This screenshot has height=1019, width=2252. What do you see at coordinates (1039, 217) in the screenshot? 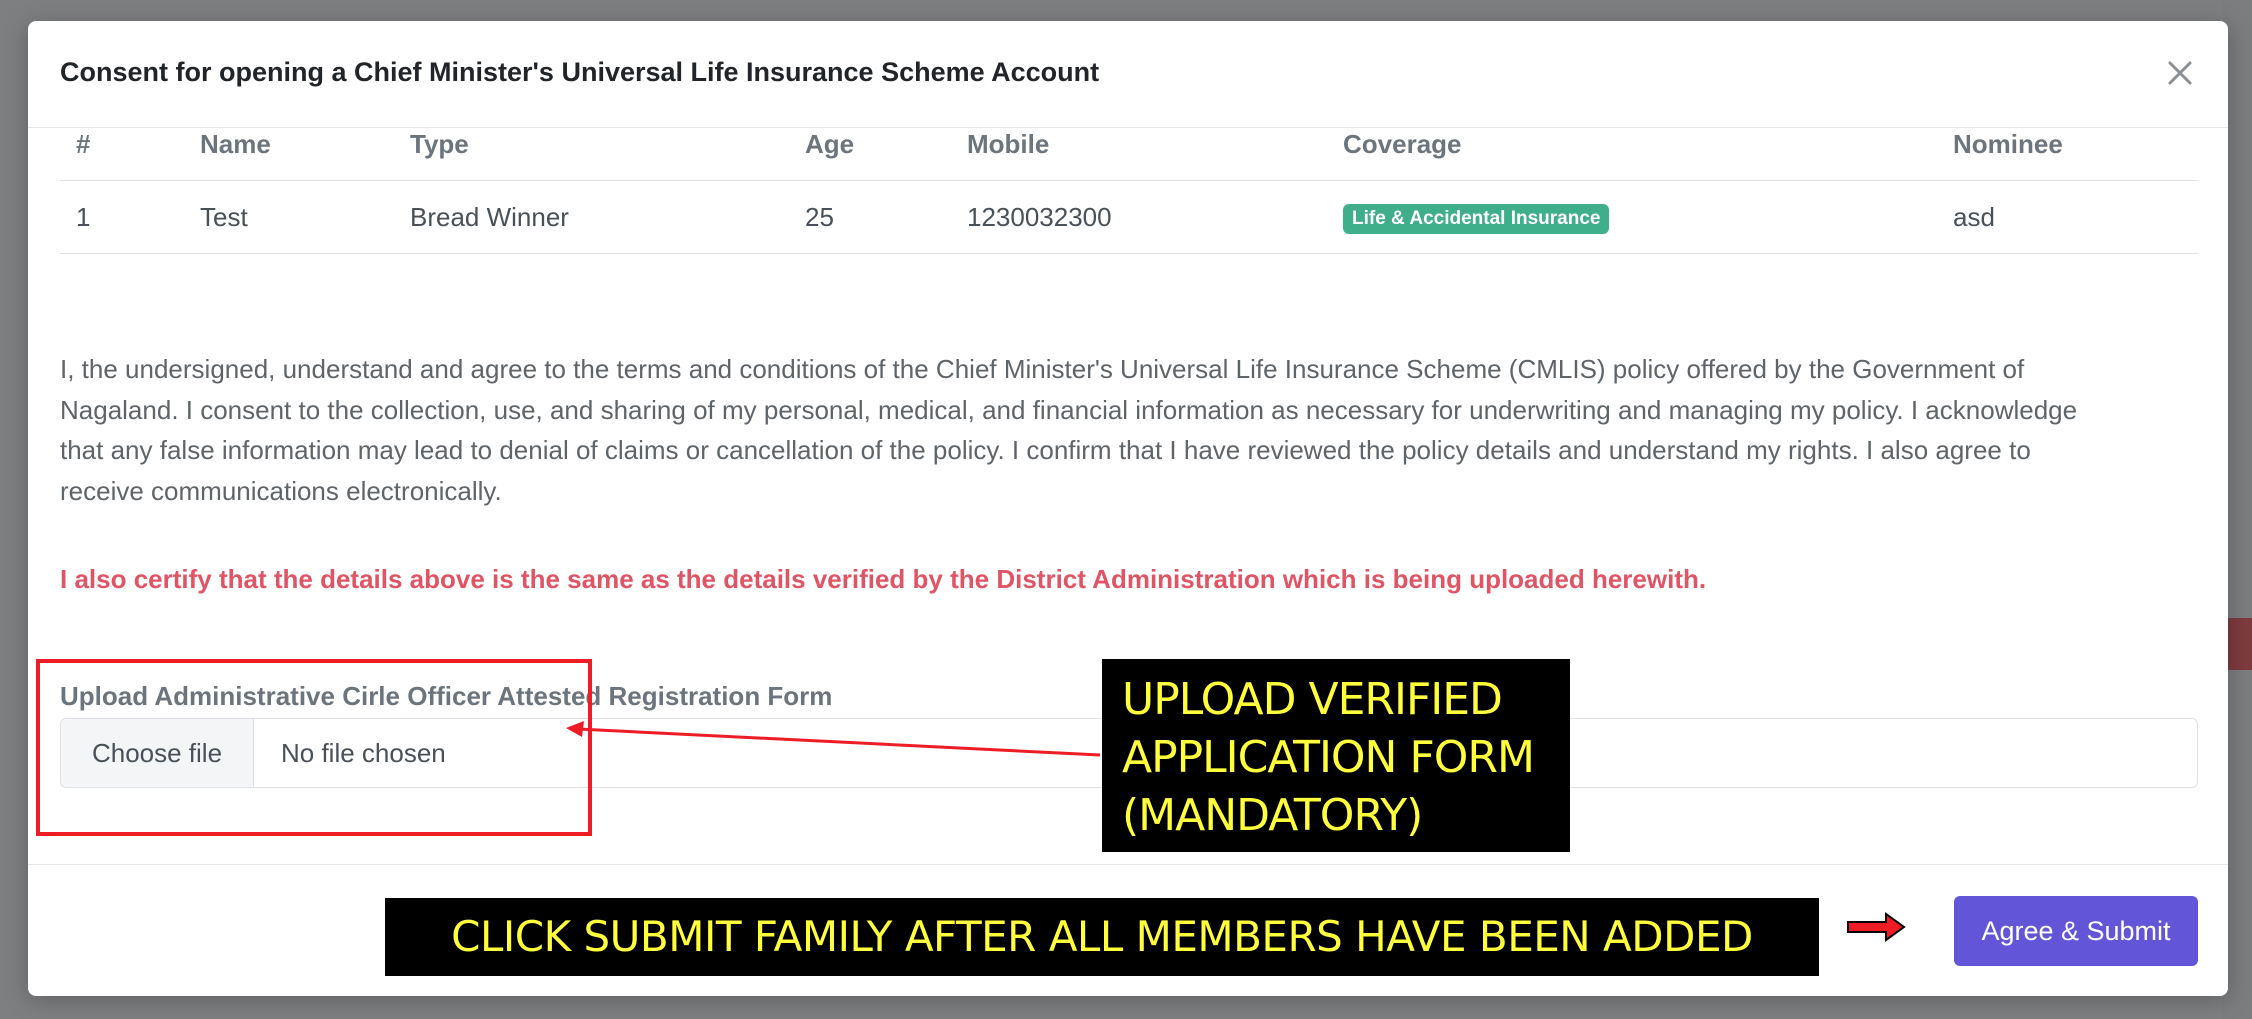
I see `cell-mobile: 1230032300` at bounding box center [1039, 217].